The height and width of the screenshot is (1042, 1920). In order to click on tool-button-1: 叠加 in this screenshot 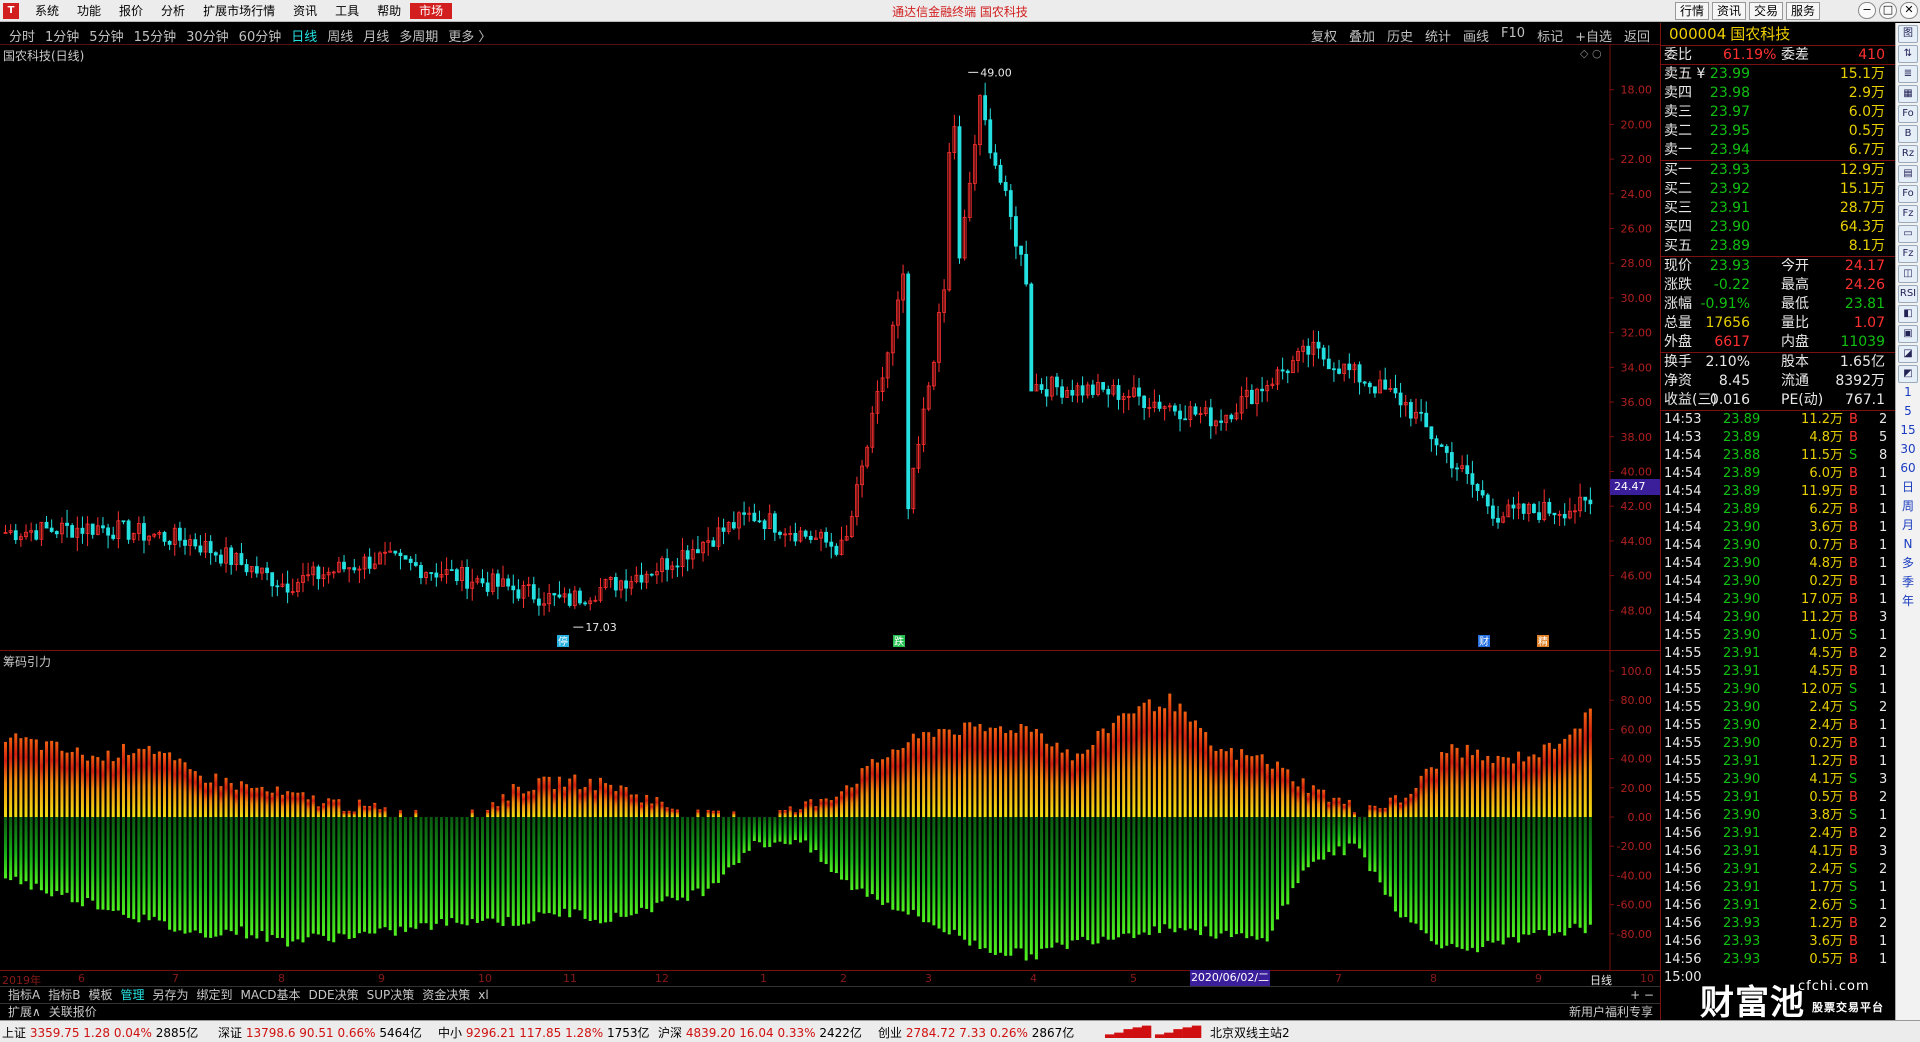, I will do `click(1362, 35)`.